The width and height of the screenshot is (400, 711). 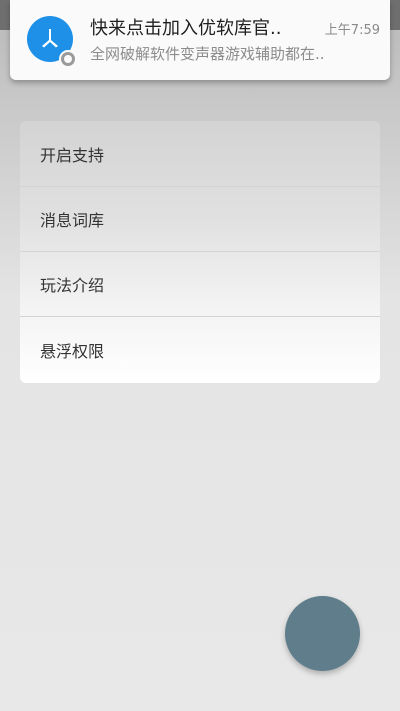 What do you see at coordinates (322, 633) in the screenshot?
I see `floating-action-button` at bounding box center [322, 633].